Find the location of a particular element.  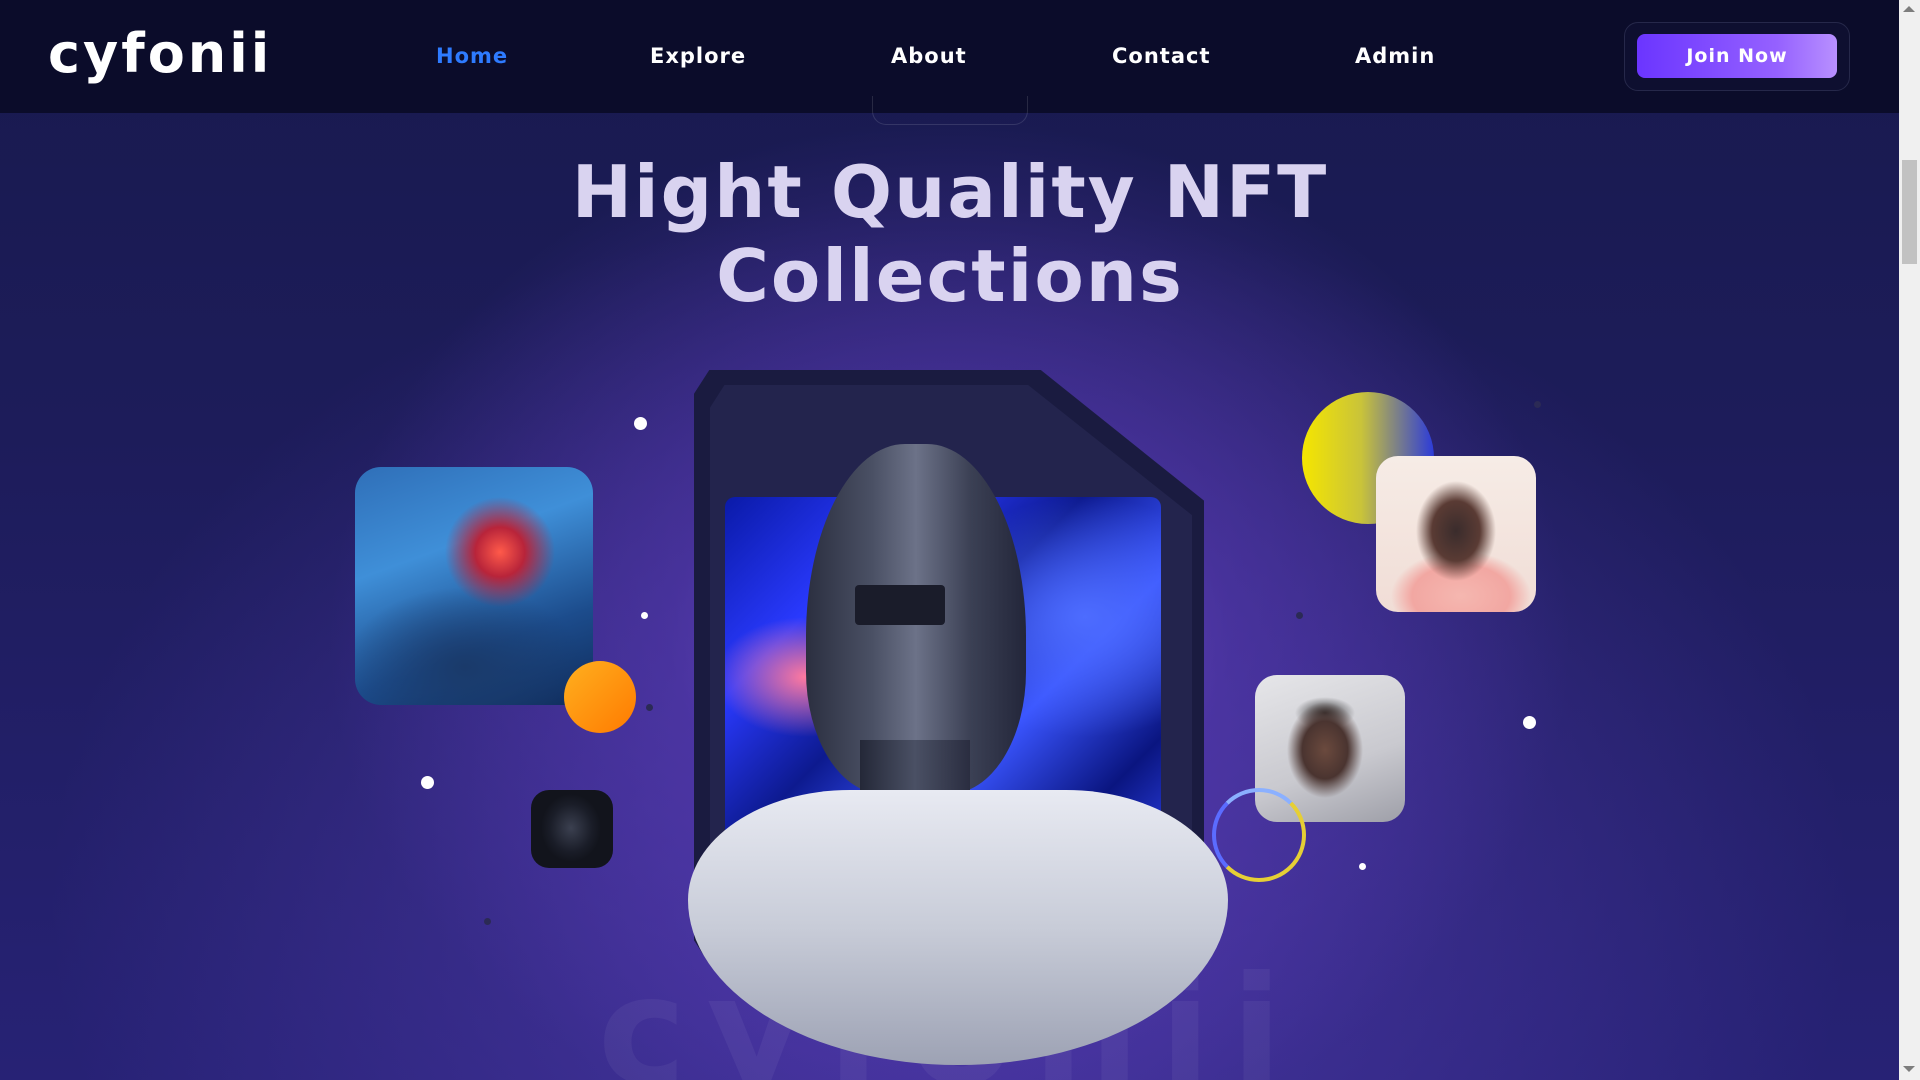

decor-orb-orange is located at coordinates (600, 697).